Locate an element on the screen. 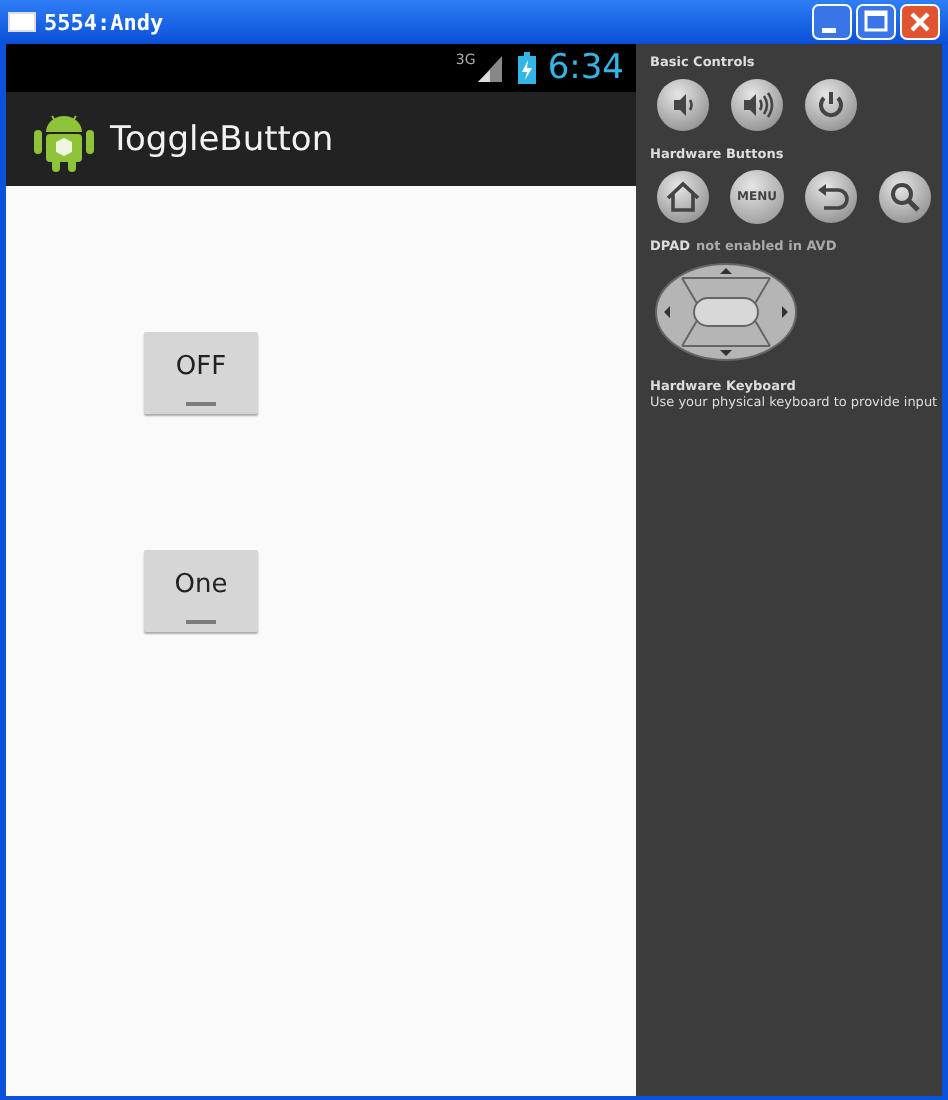 The width and height of the screenshot is (948, 1100). dpad-drawing is located at coordinates (726, 312).